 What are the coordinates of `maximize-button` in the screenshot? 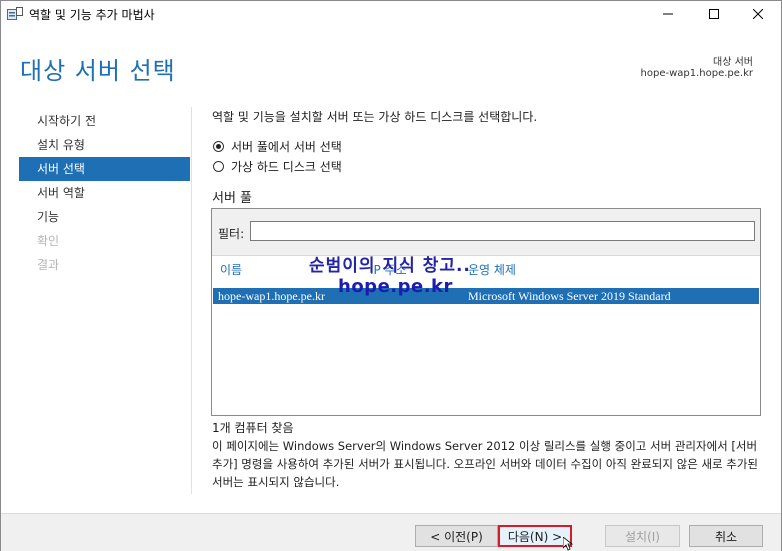 It's located at (714, 14).